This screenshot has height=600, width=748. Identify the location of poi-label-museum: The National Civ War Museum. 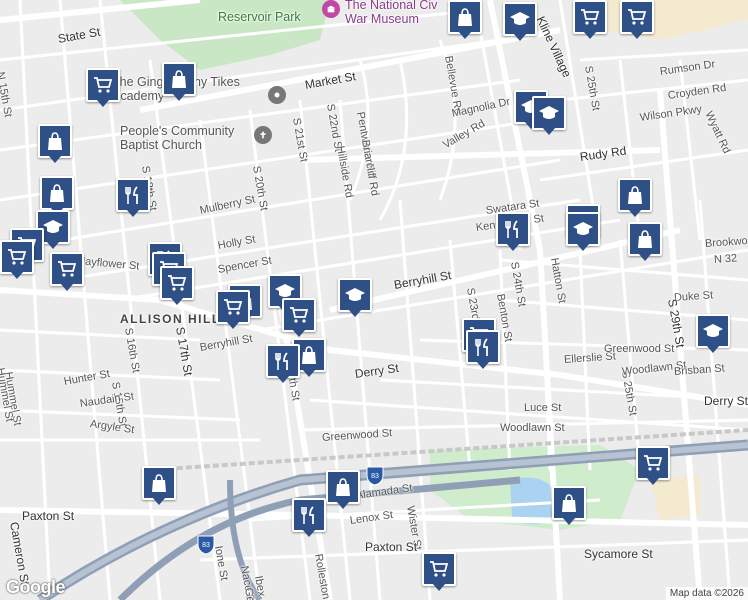
(400, 13).